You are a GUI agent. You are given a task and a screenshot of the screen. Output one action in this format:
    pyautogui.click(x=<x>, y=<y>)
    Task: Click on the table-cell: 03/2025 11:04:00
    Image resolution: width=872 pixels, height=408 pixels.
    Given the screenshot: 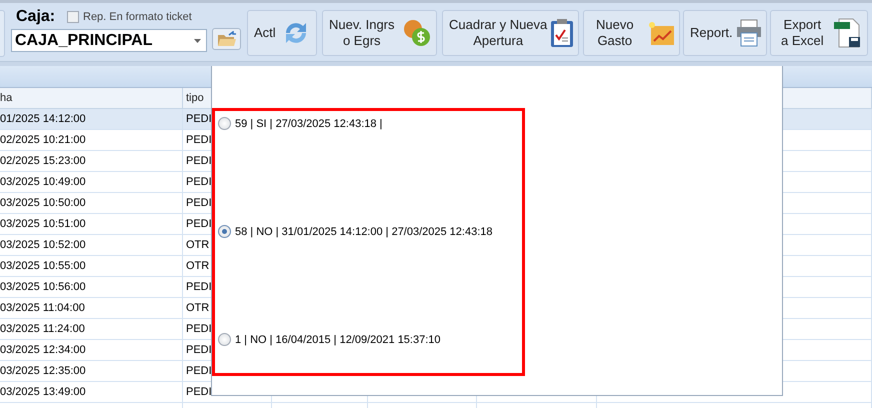 What is the action you would take?
    pyautogui.click(x=91, y=308)
    